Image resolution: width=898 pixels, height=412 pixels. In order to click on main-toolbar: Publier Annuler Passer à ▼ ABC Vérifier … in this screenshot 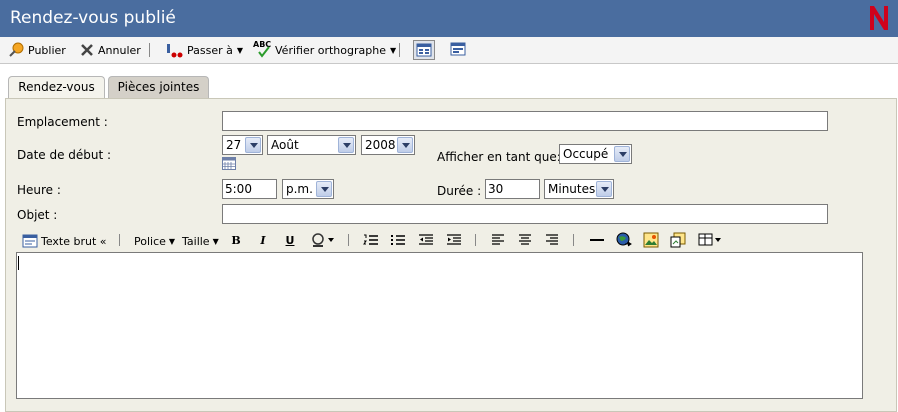, I will do `click(449, 50)`.